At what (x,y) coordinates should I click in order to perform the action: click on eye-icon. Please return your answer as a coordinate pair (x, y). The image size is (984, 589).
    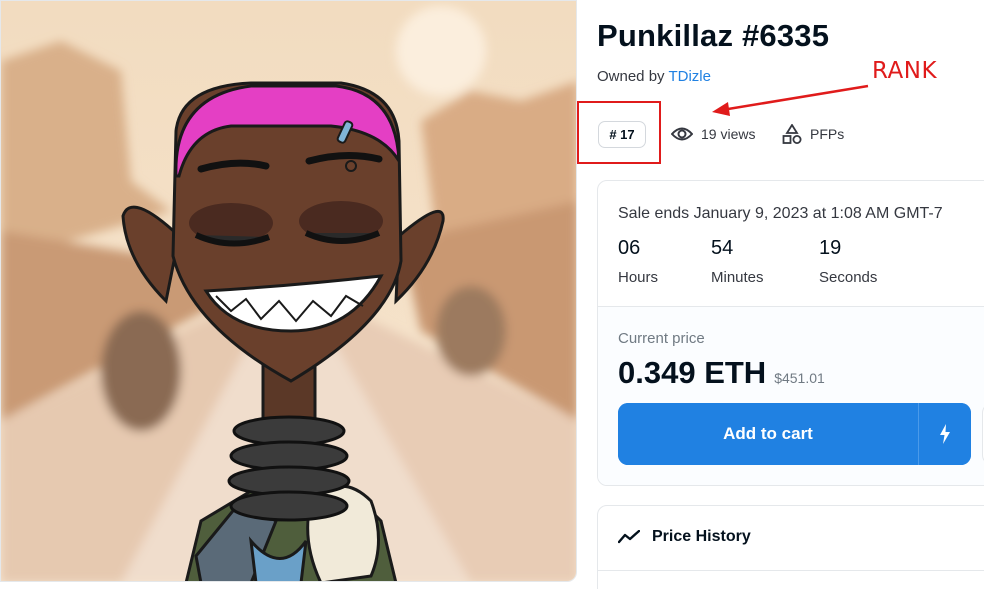
    Looking at the image, I should click on (682, 134).